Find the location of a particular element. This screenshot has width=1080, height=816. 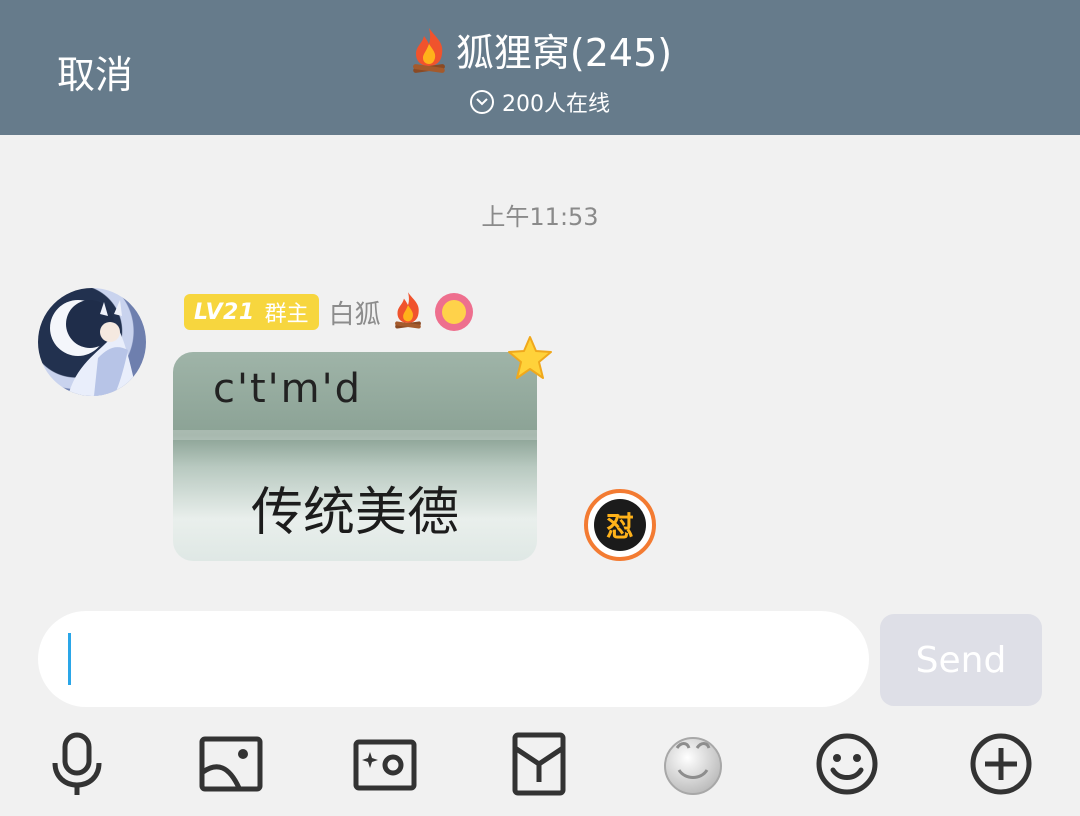

reaction-badge: 怼 is located at coordinates (620, 525).